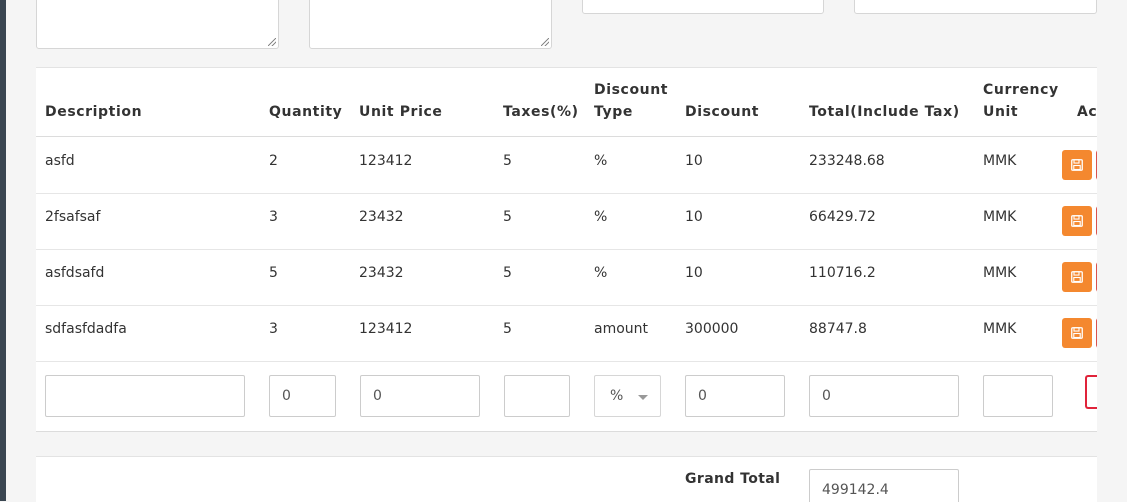  Describe the element at coordinates (842, 217) in the screenshot. I see `table-row-1-total: 66429.72` at that location.